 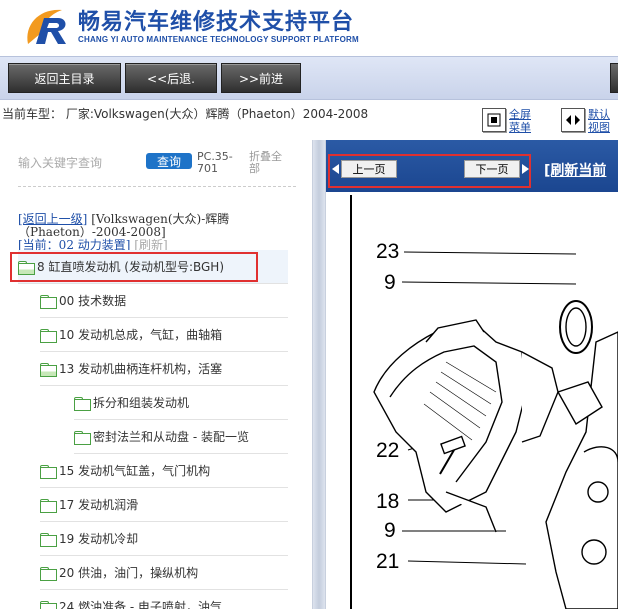 What do you see at coordinates (269, 163) in the screenshot?
I see `collapse-all-button: 折叠全部` at bounding box center [269, 163].